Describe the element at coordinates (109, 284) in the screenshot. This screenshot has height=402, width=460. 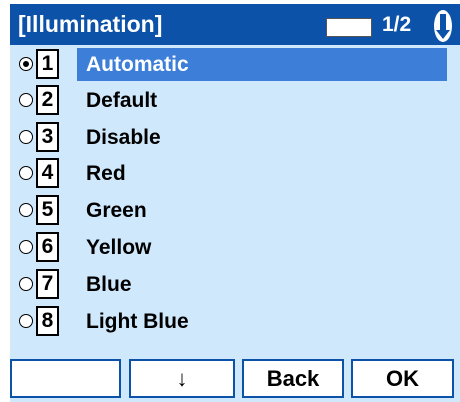
I see `item-label: Blue` at that location.